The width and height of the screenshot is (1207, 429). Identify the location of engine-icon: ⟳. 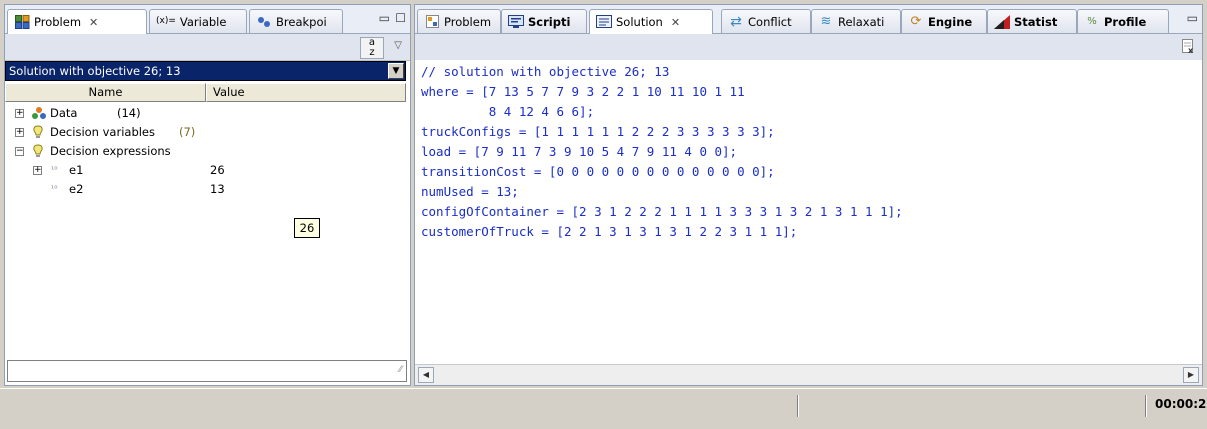
(916, 21).